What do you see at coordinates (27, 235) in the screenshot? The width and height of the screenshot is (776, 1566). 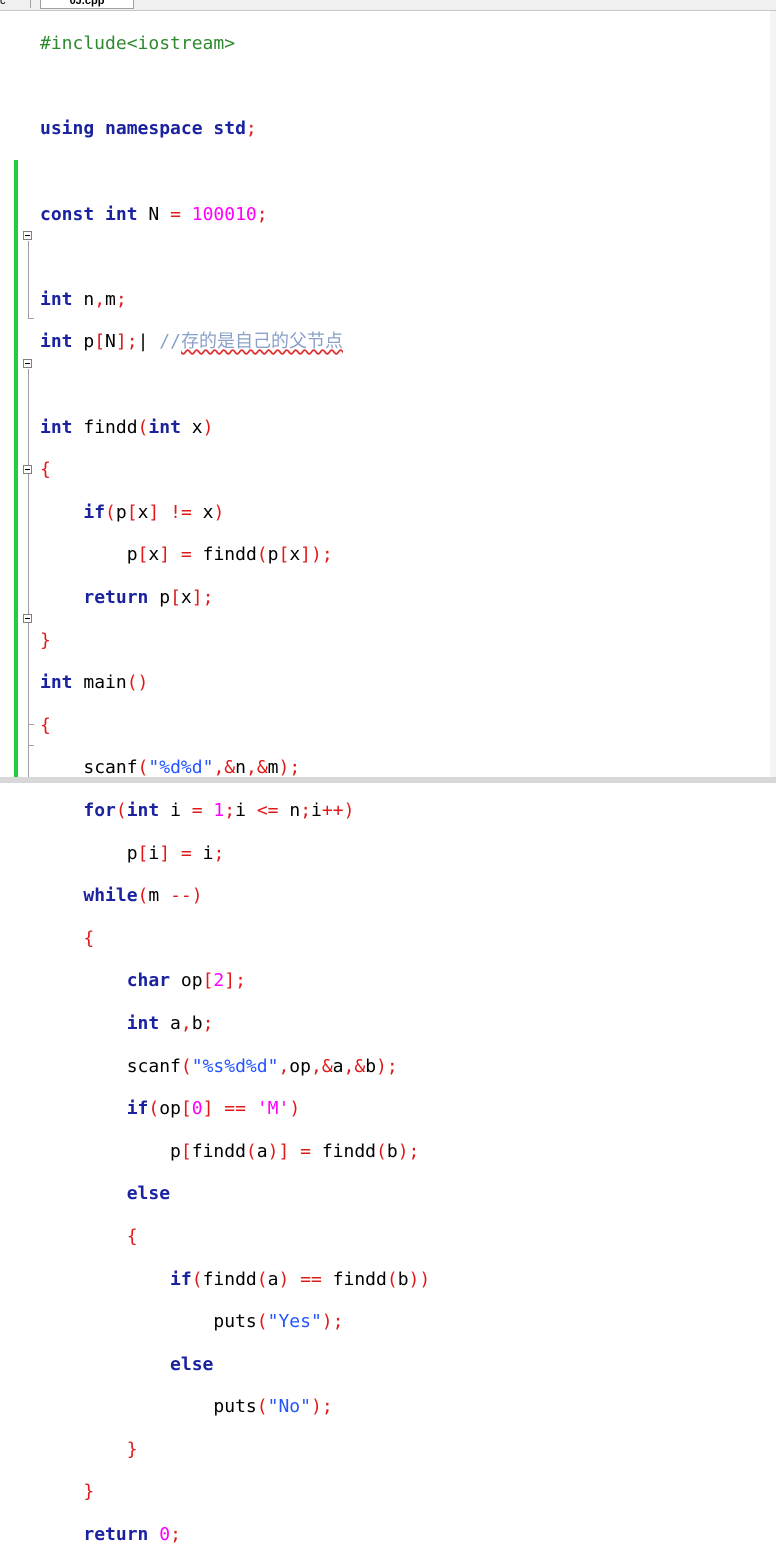 I see `fold-toggle-findd` at bounding box center [27, 235].